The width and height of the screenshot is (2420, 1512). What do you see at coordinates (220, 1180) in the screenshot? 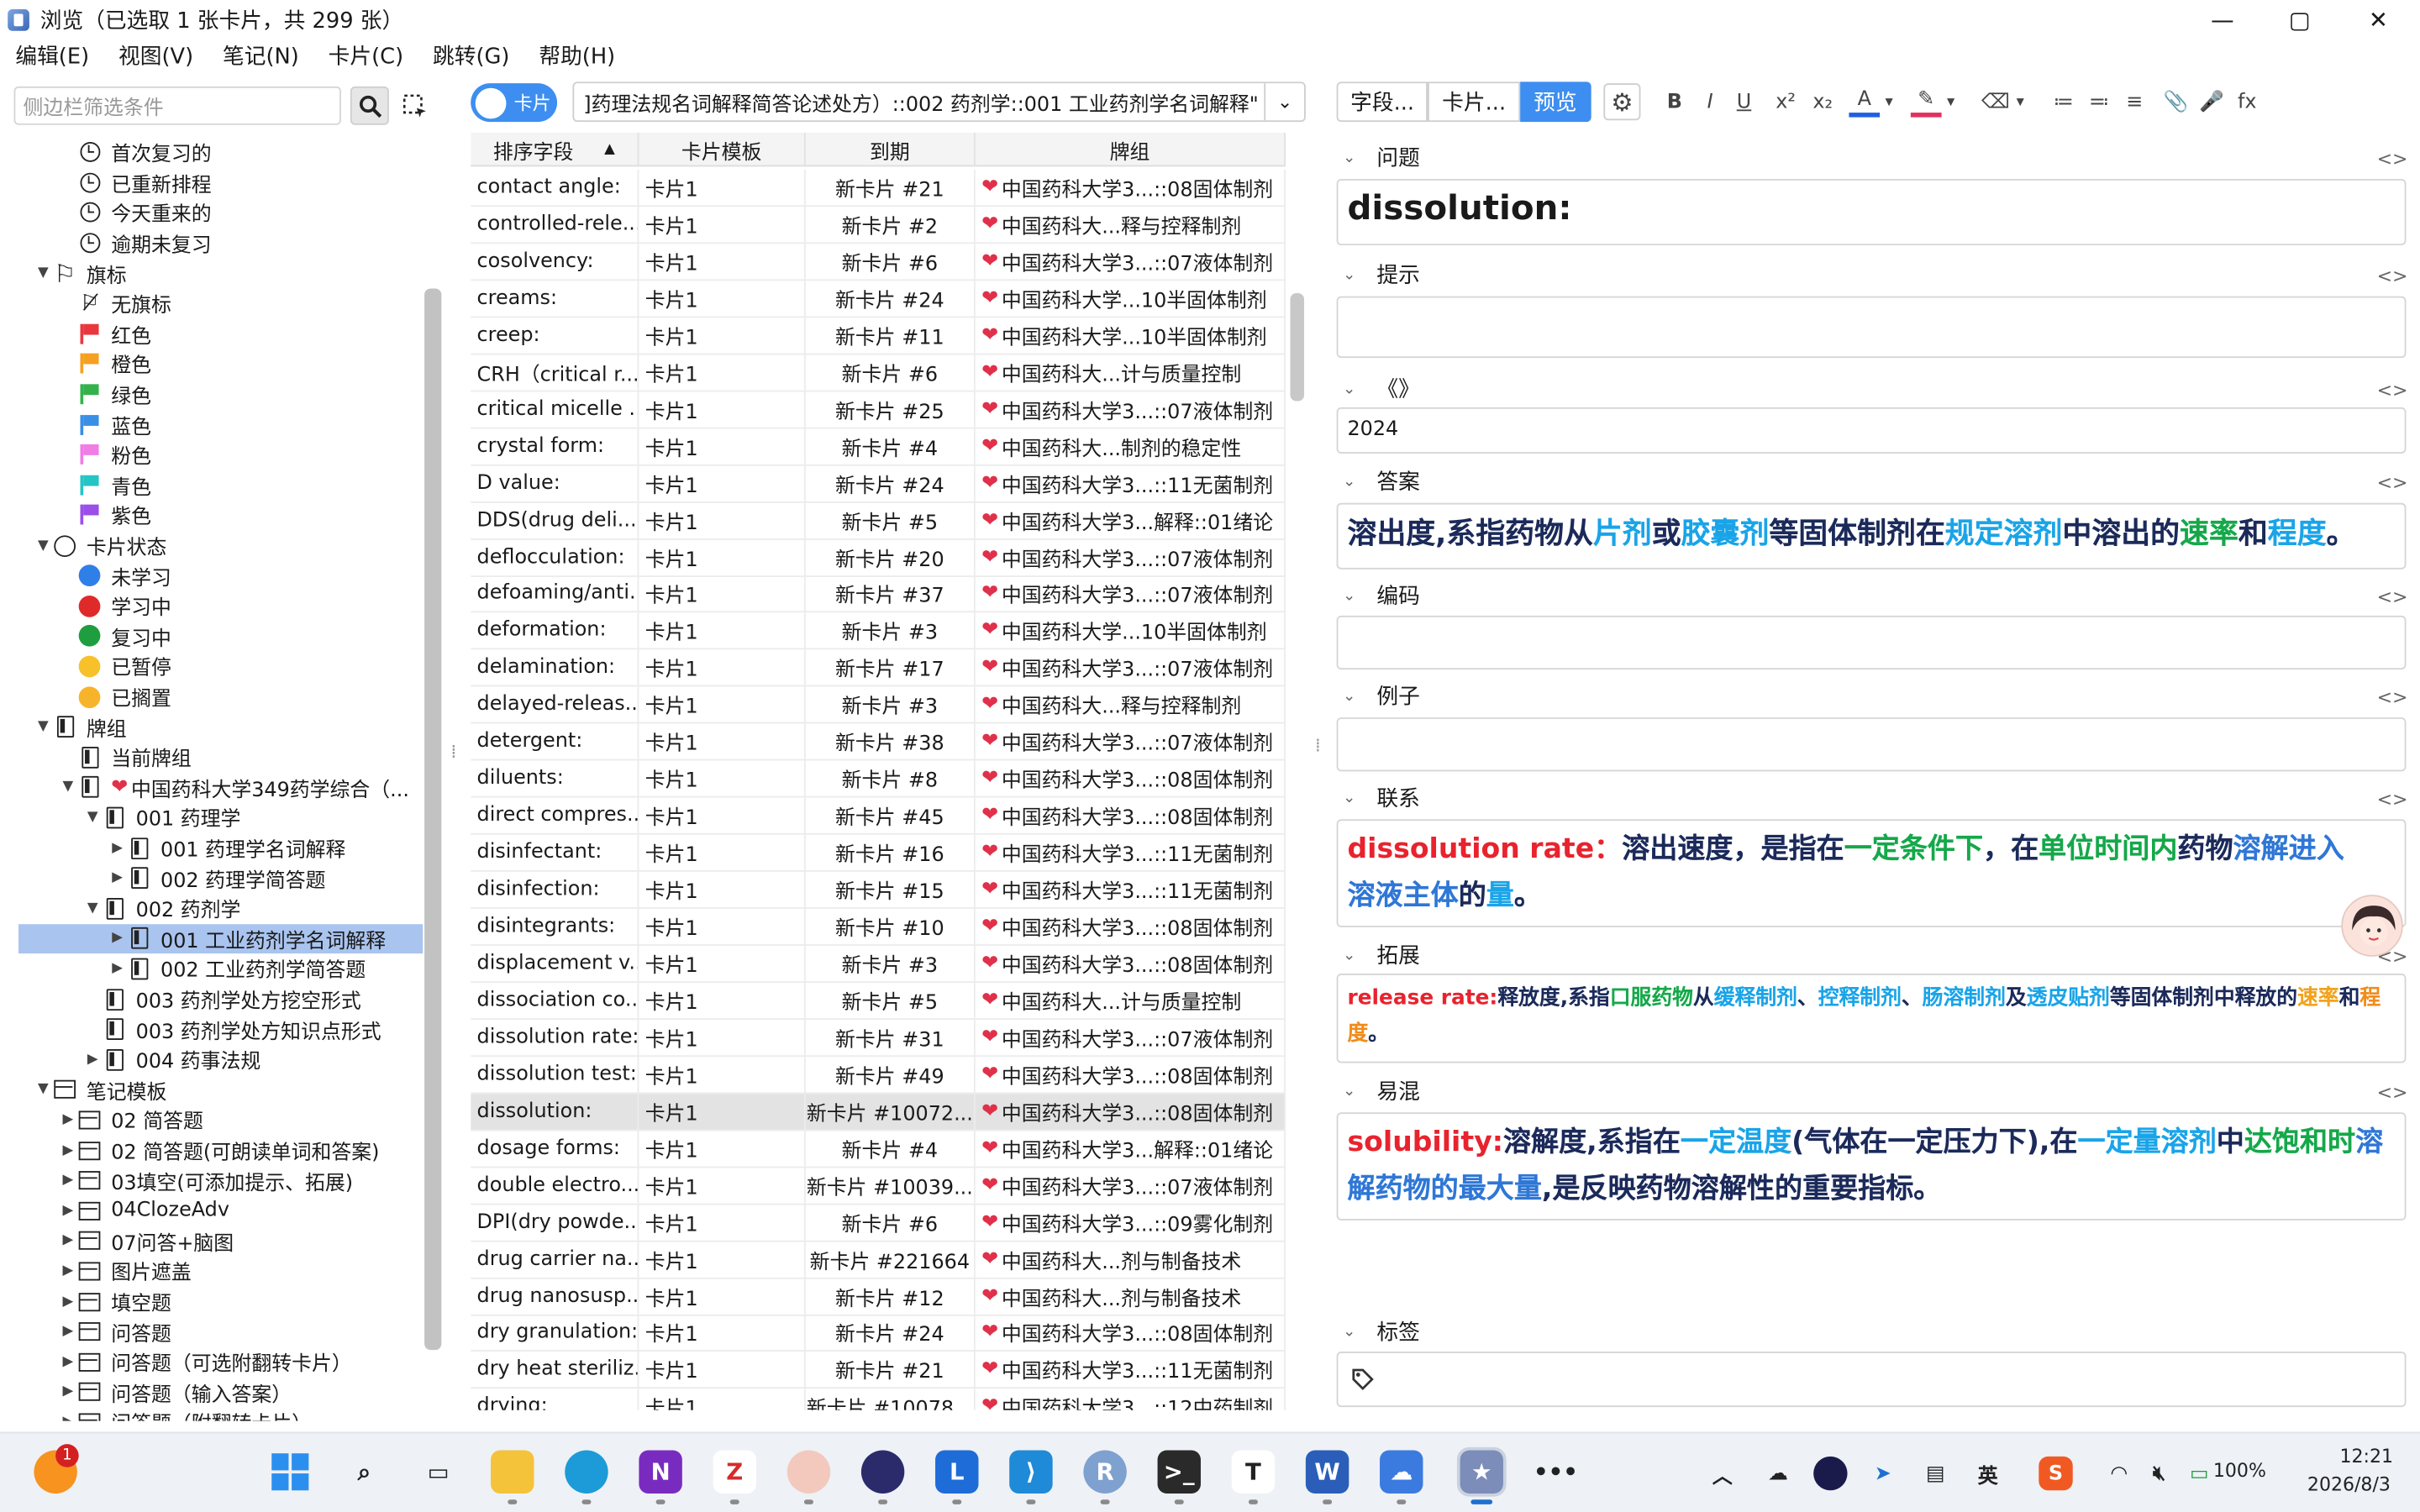
I see `sidebar-item: ▶ 03填空(可添加提示、拓展)` at bounding box center [220, 1180].